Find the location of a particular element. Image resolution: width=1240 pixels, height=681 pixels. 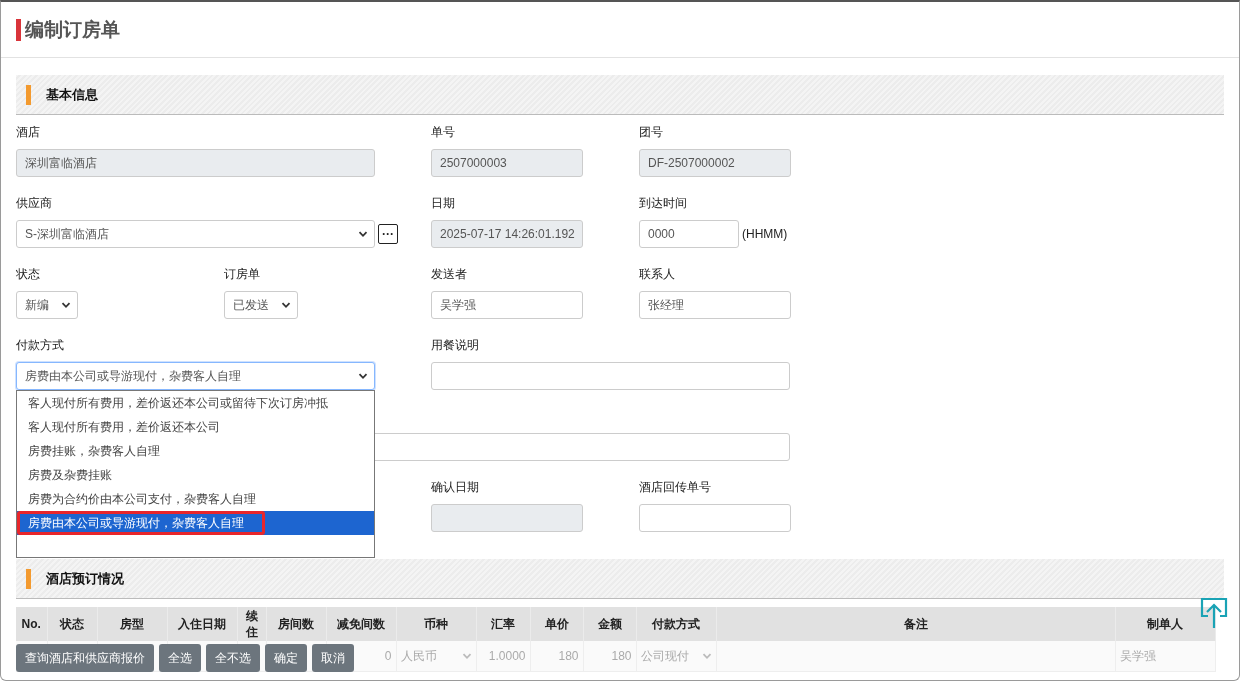

time-input-field: 0000 is located at coordinates (689, 234).